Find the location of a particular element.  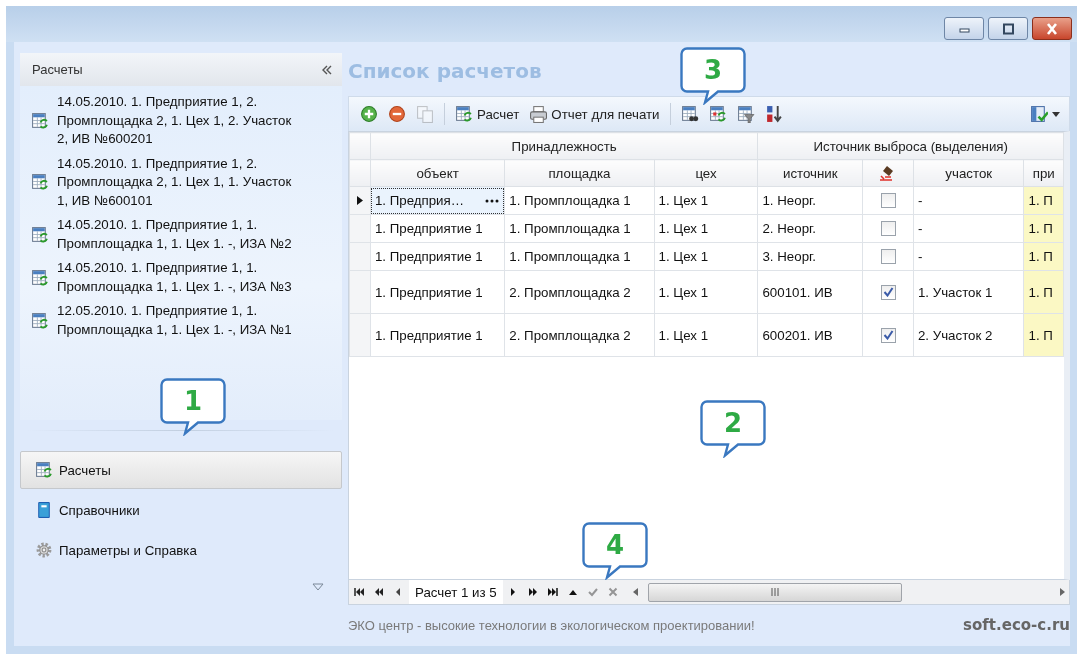

gear-icon is located at coordinates (44, 550).